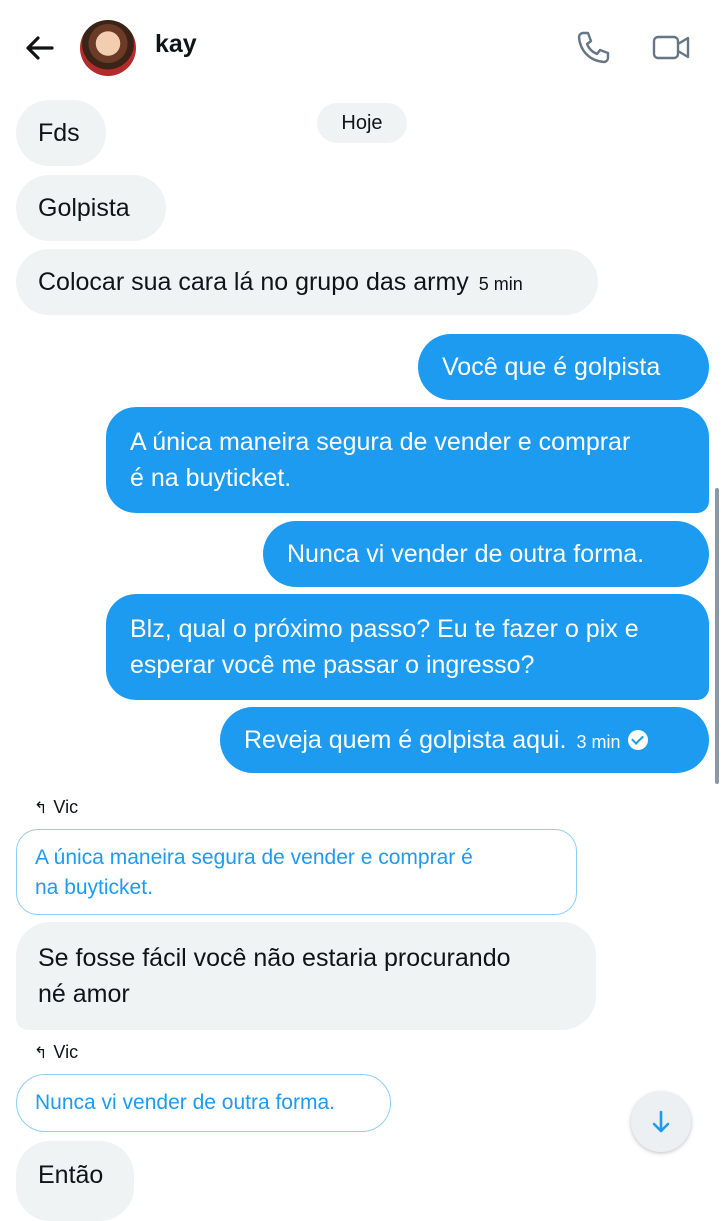  Describe the element at coordinates (71, 1175) in the screenshot. I see `message-text: Então` at that location.